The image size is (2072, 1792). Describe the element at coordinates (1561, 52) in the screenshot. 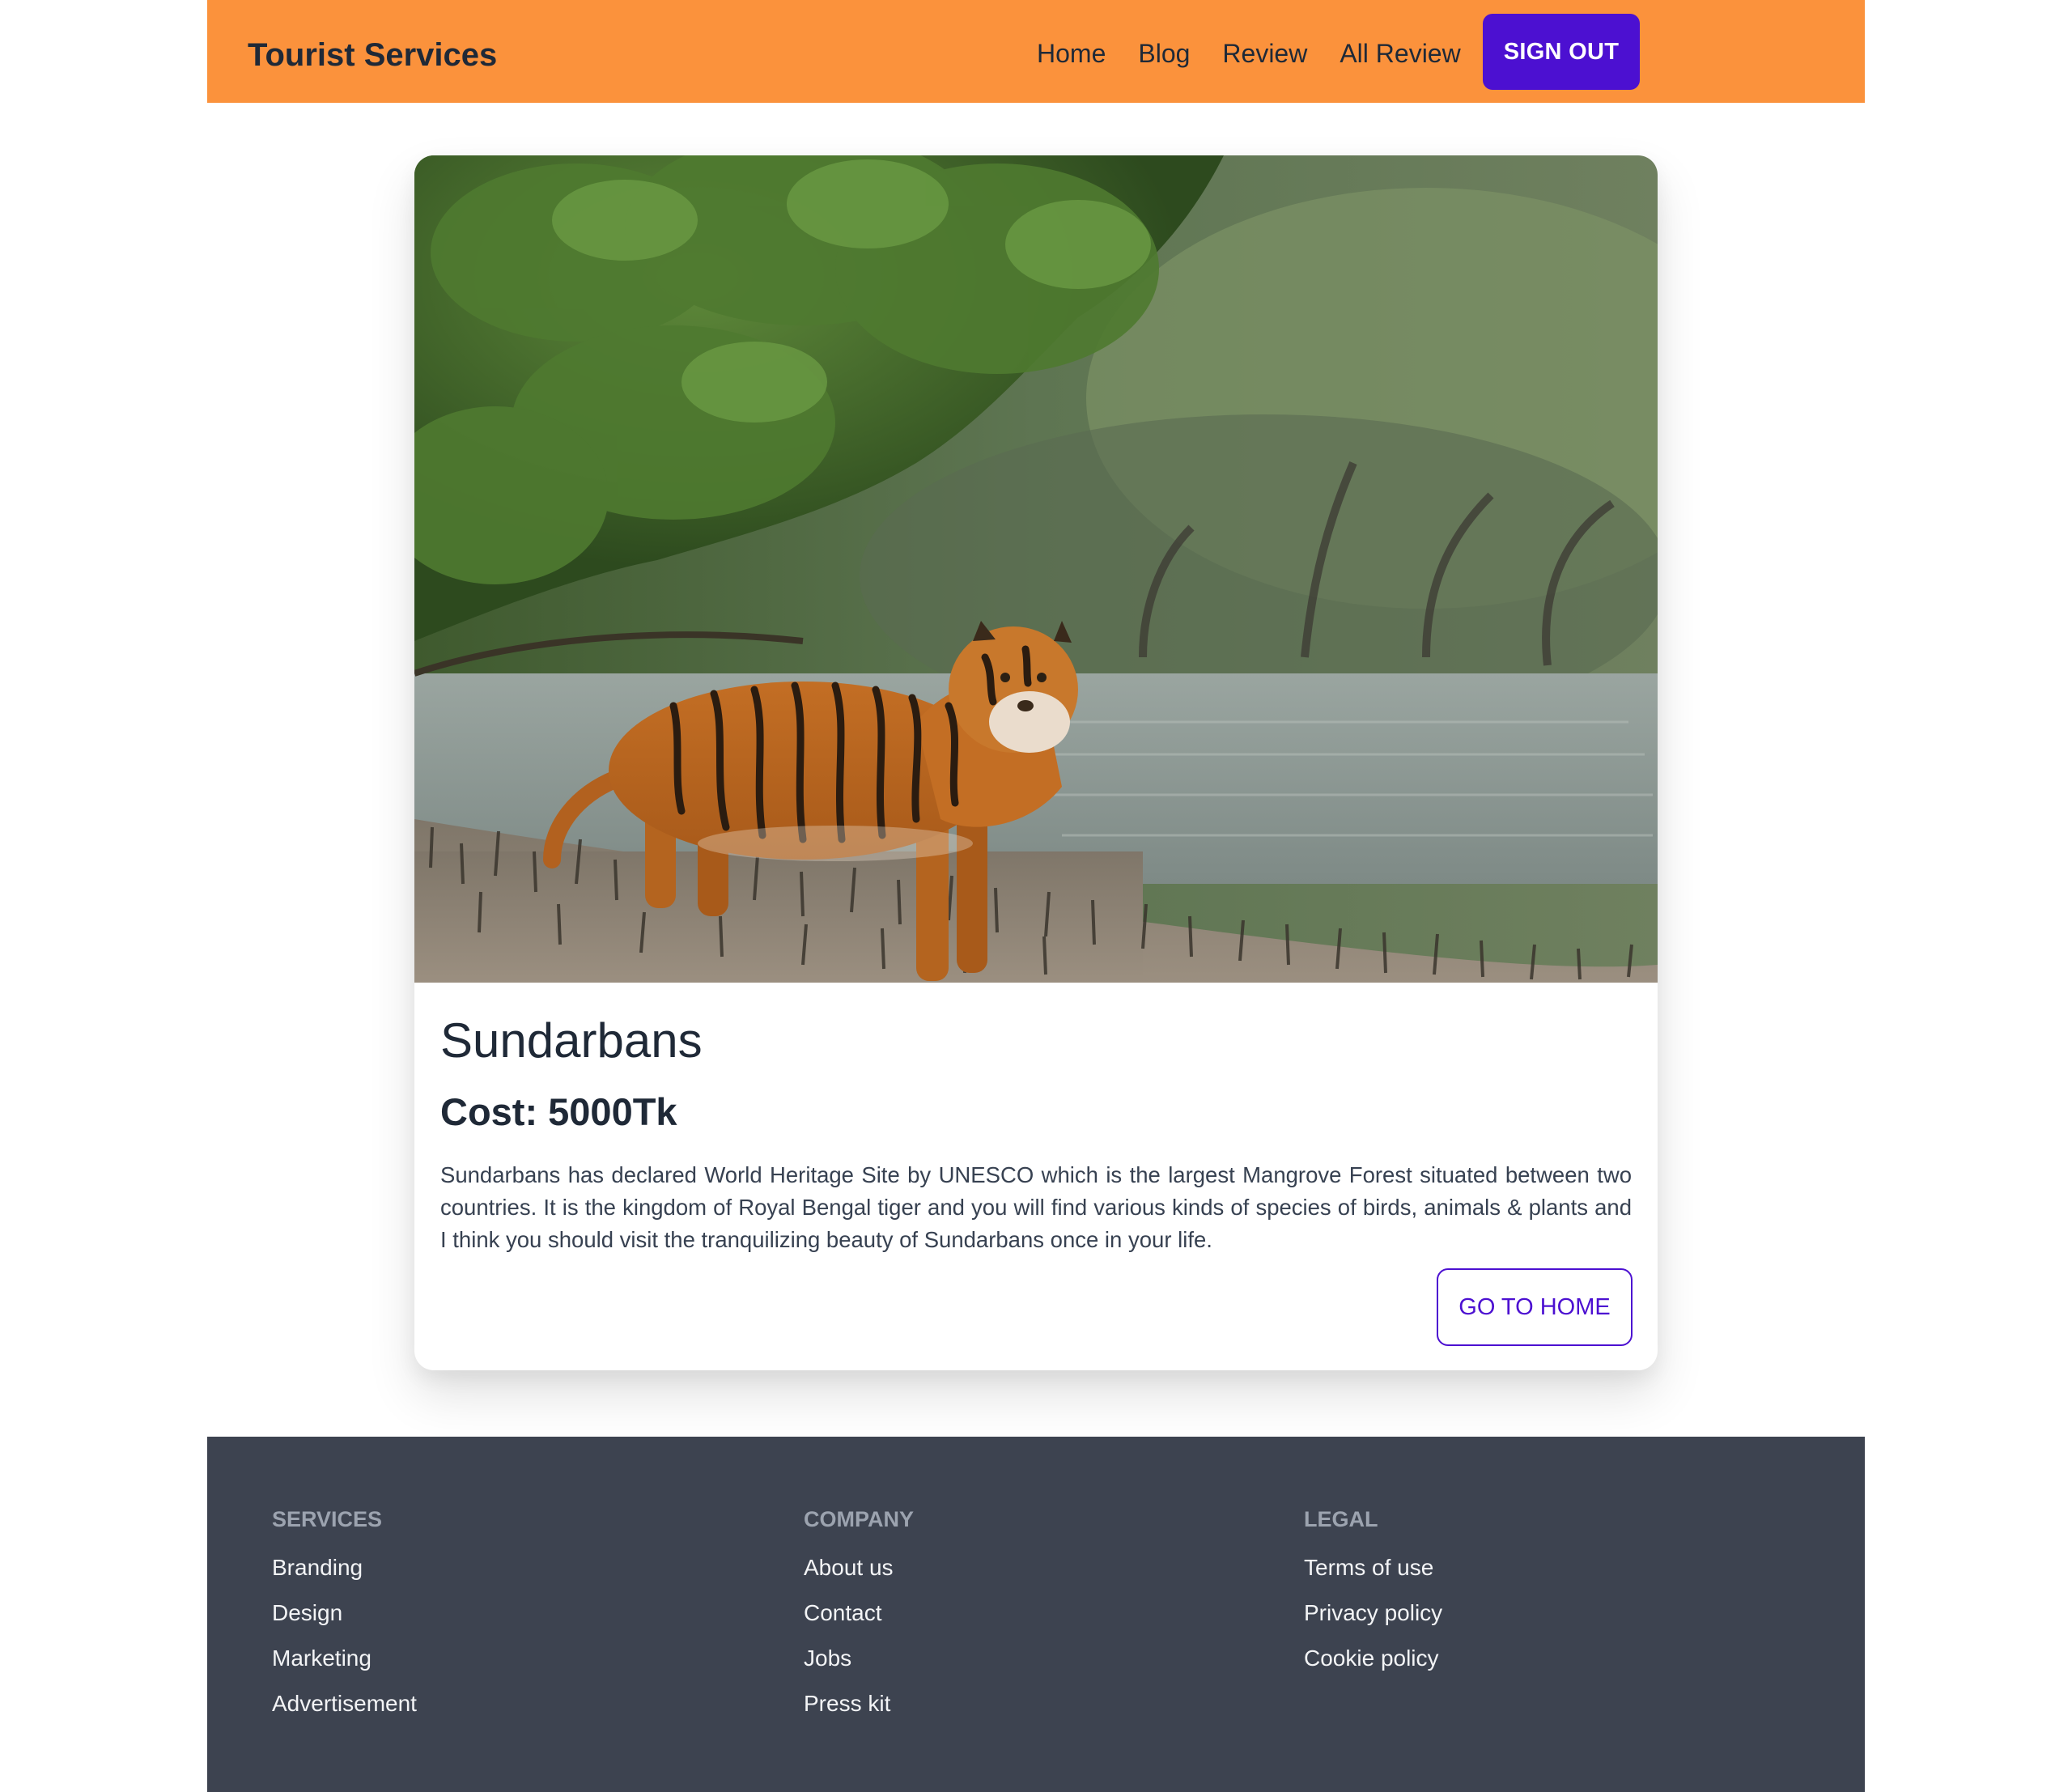

I see `sign-out-button: SIGN OUT` at that location.